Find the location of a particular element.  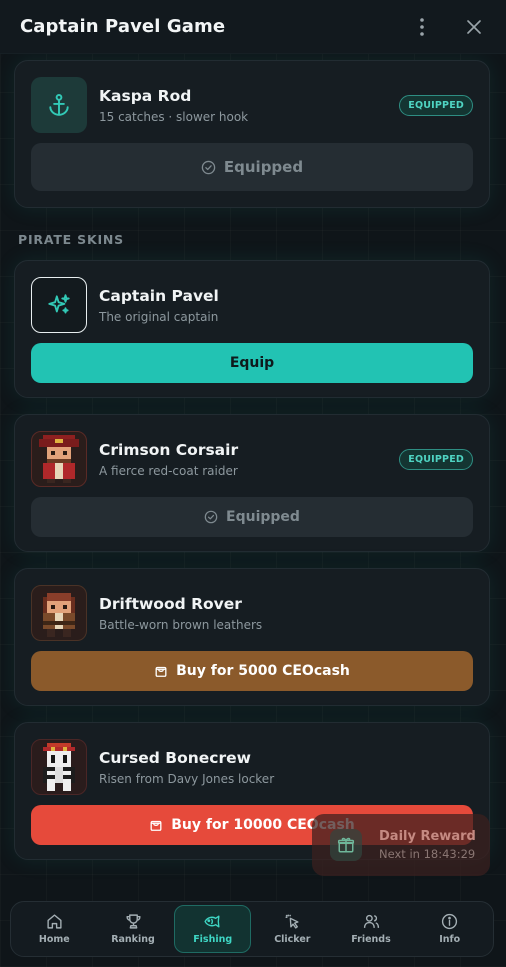

nav-label: Home is located at coordinates (54, 939).